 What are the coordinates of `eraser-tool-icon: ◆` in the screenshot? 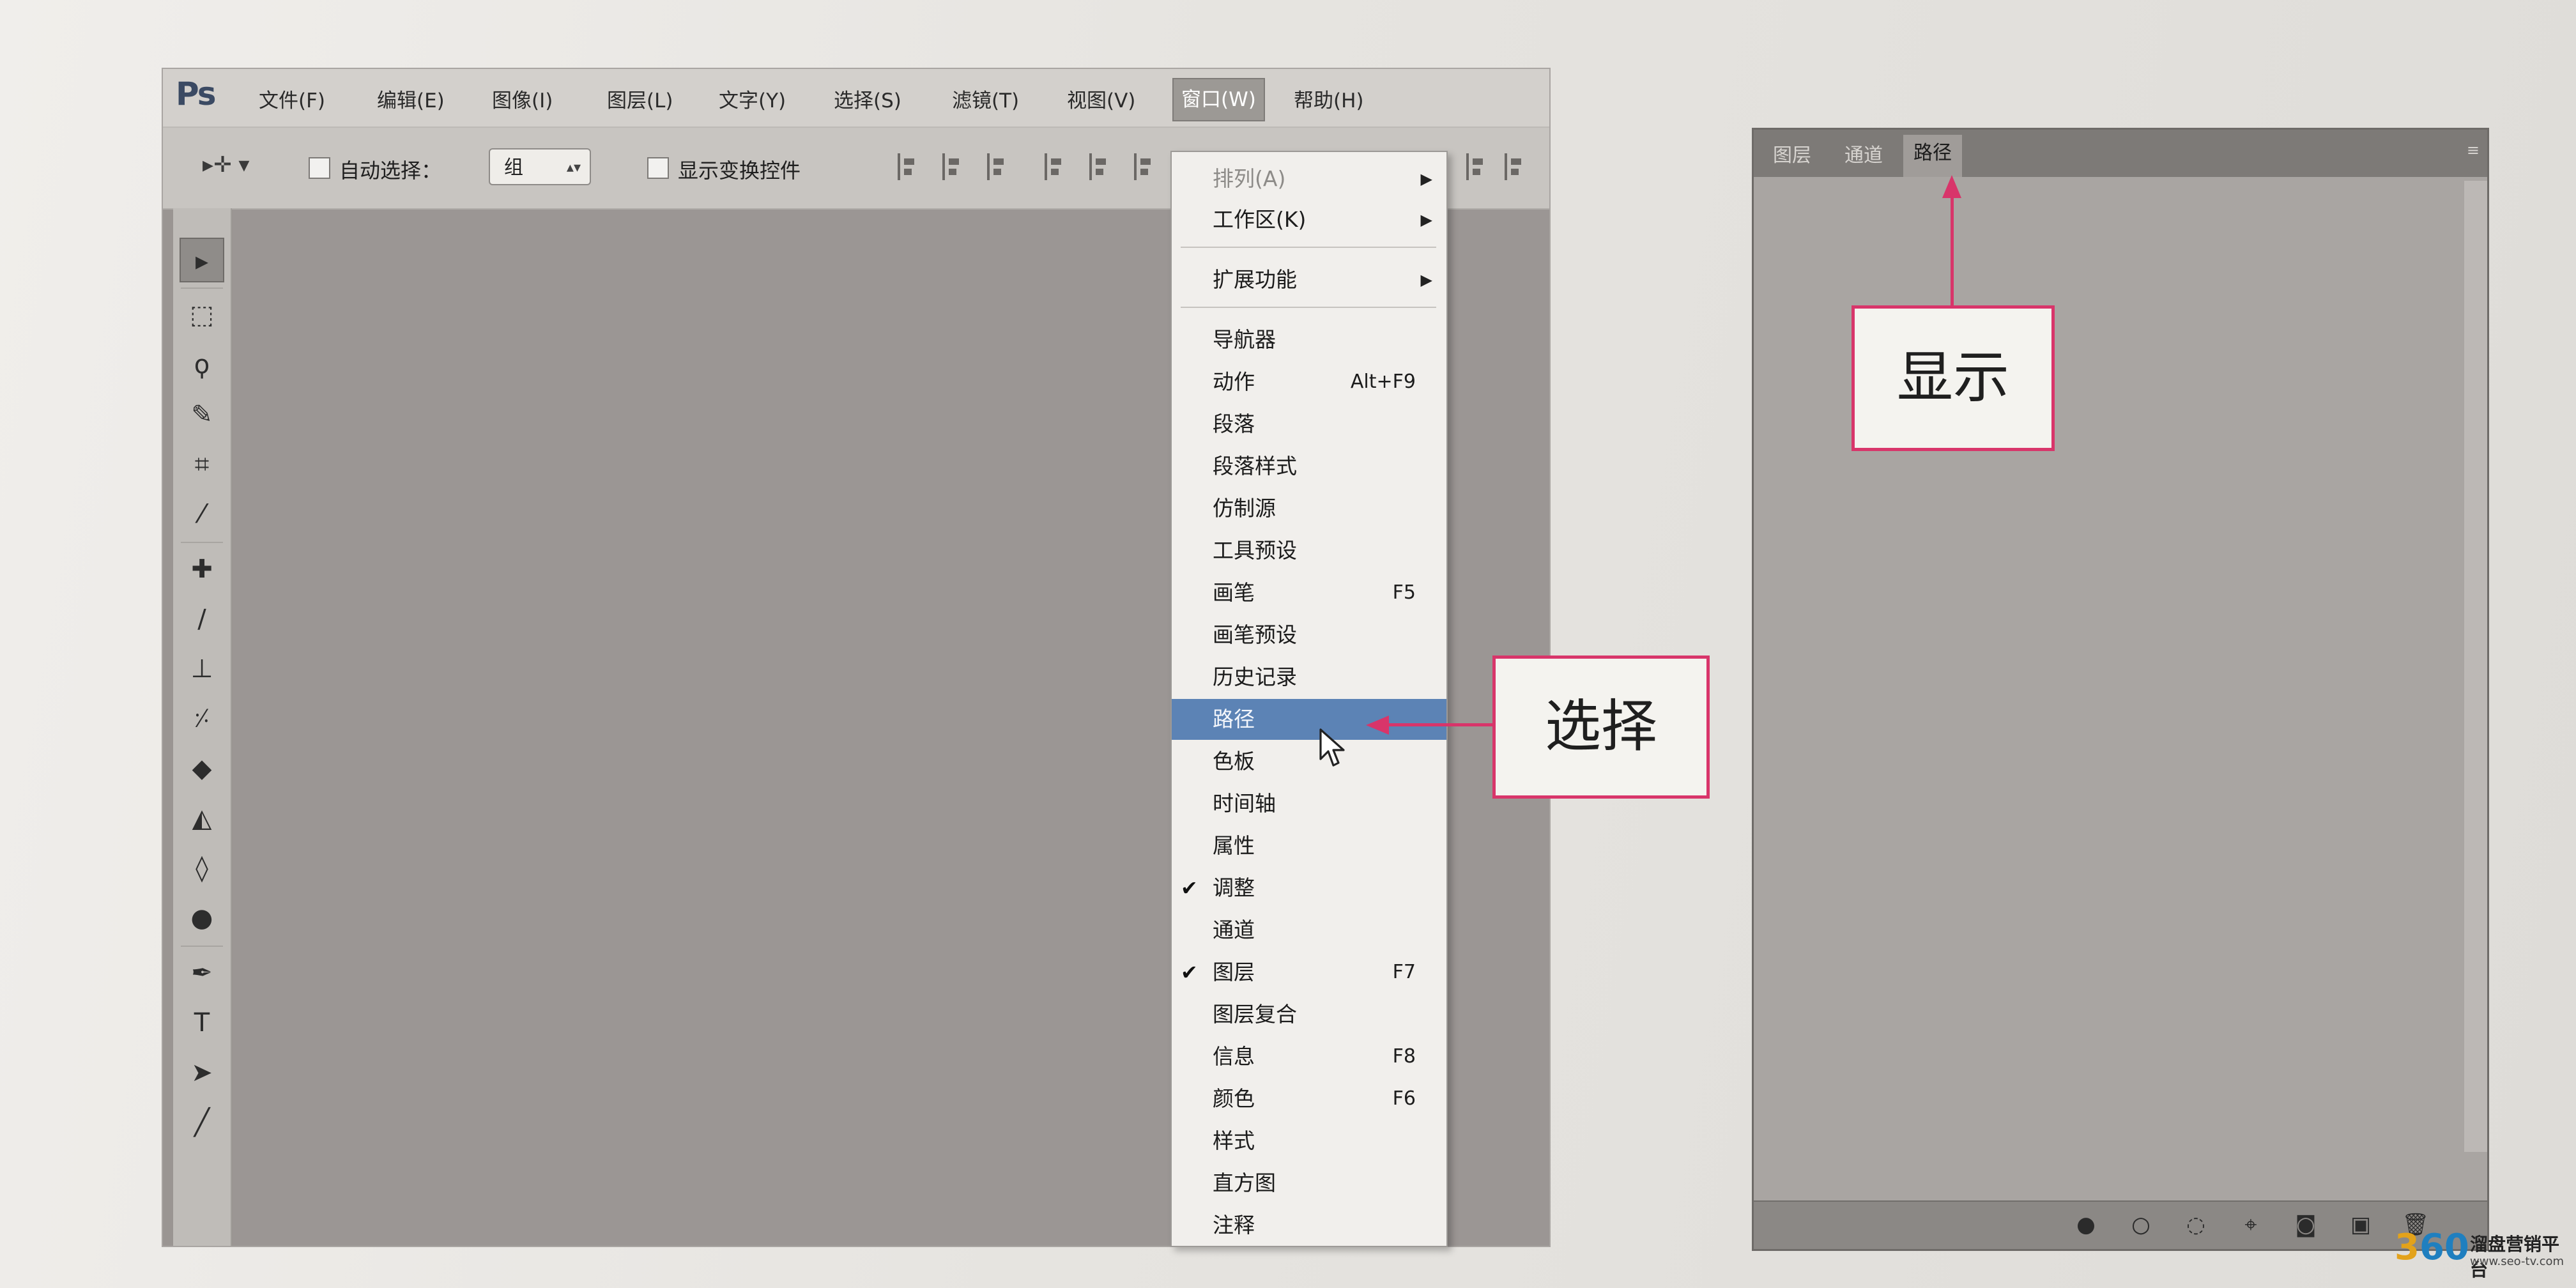 It's located at (202, 768).